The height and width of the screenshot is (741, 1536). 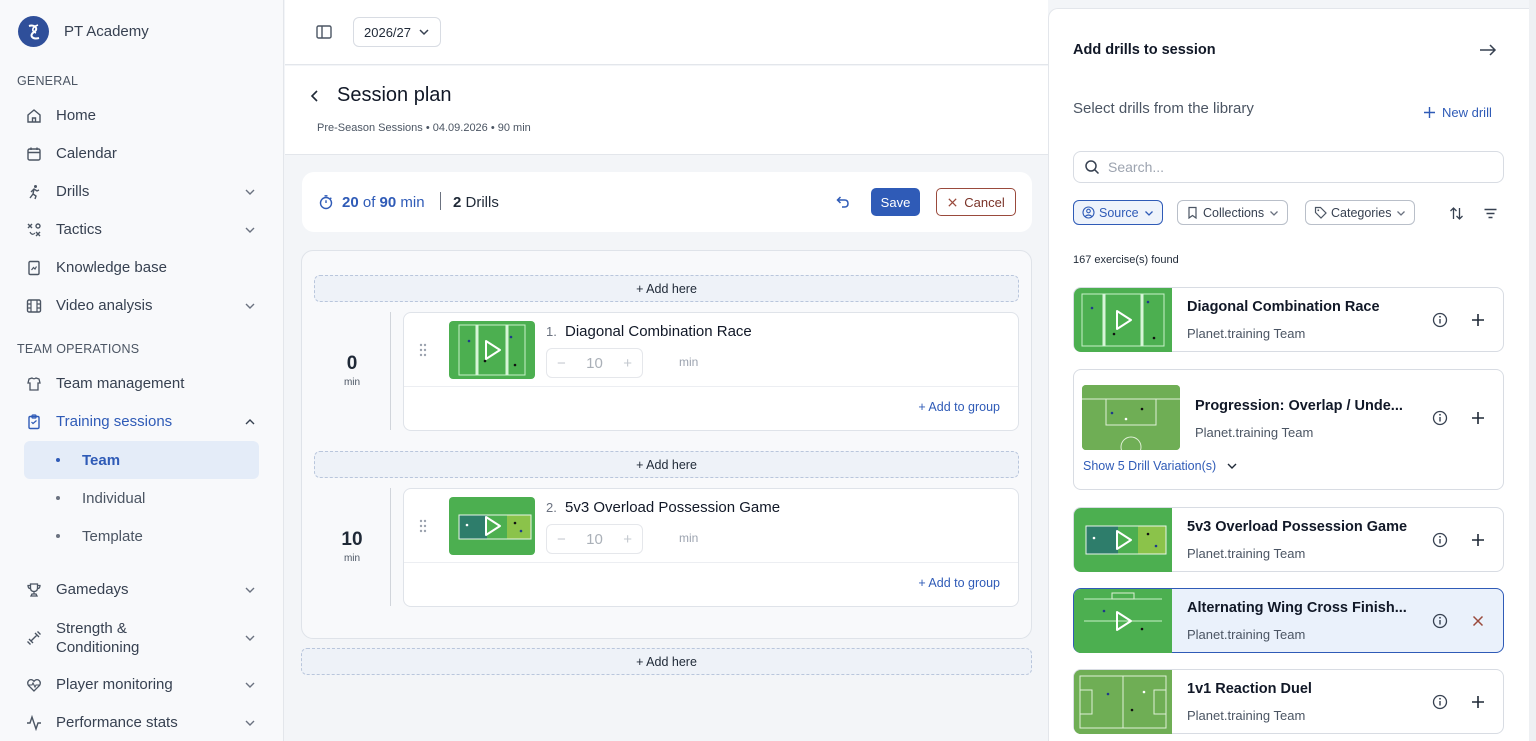 I want to click on sidebar-item-knowledge-base: Knowledge base, so click(x=141, y=268).